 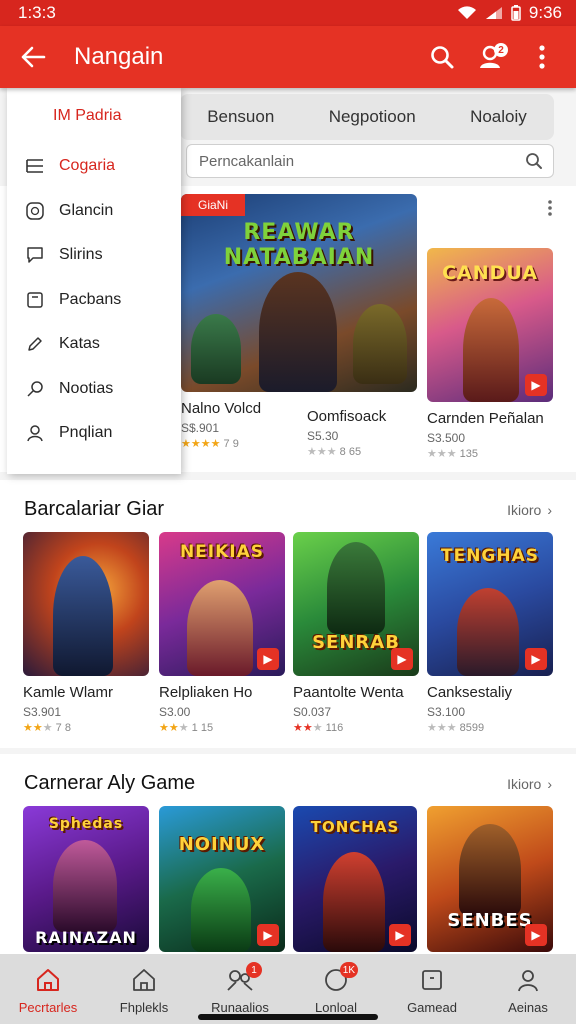 I want to click on search-icon, so click(x=534, y=161).